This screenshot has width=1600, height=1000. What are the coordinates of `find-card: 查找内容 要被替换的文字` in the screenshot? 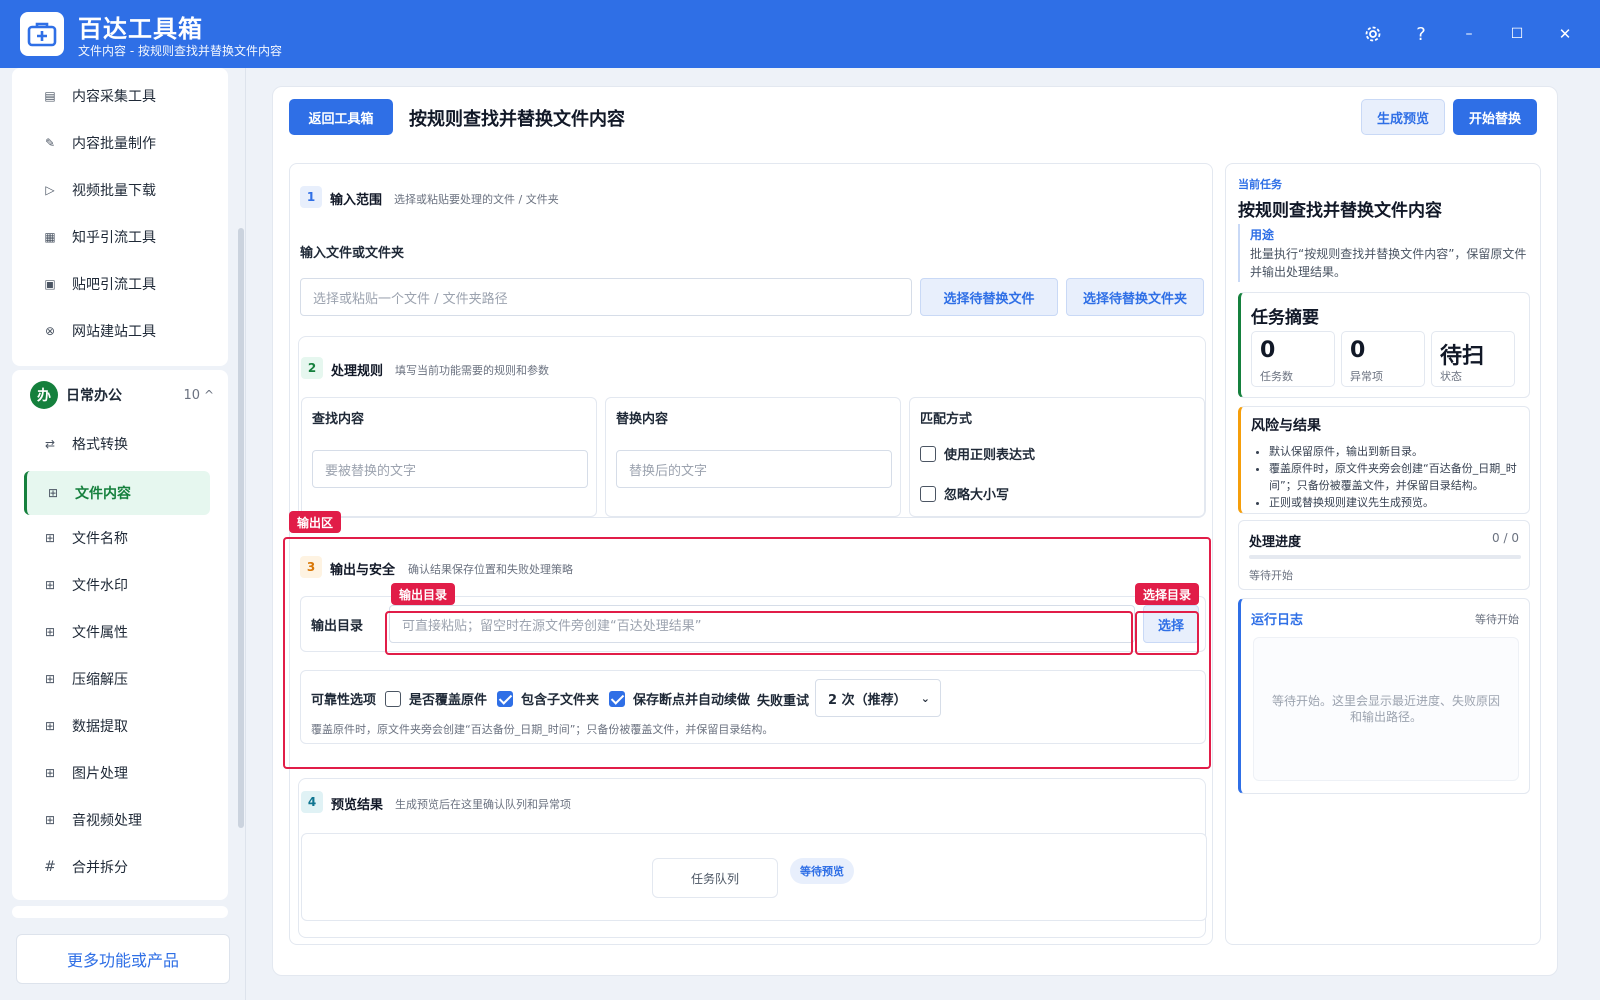 It's located at (449, 457).